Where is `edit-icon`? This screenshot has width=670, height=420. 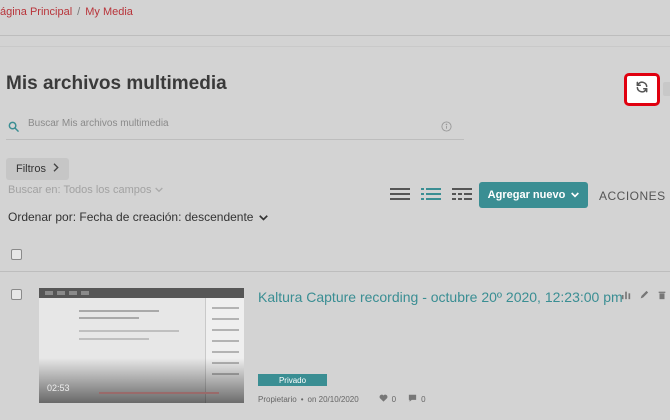 edit-icon is located at coordinates (644, 296).